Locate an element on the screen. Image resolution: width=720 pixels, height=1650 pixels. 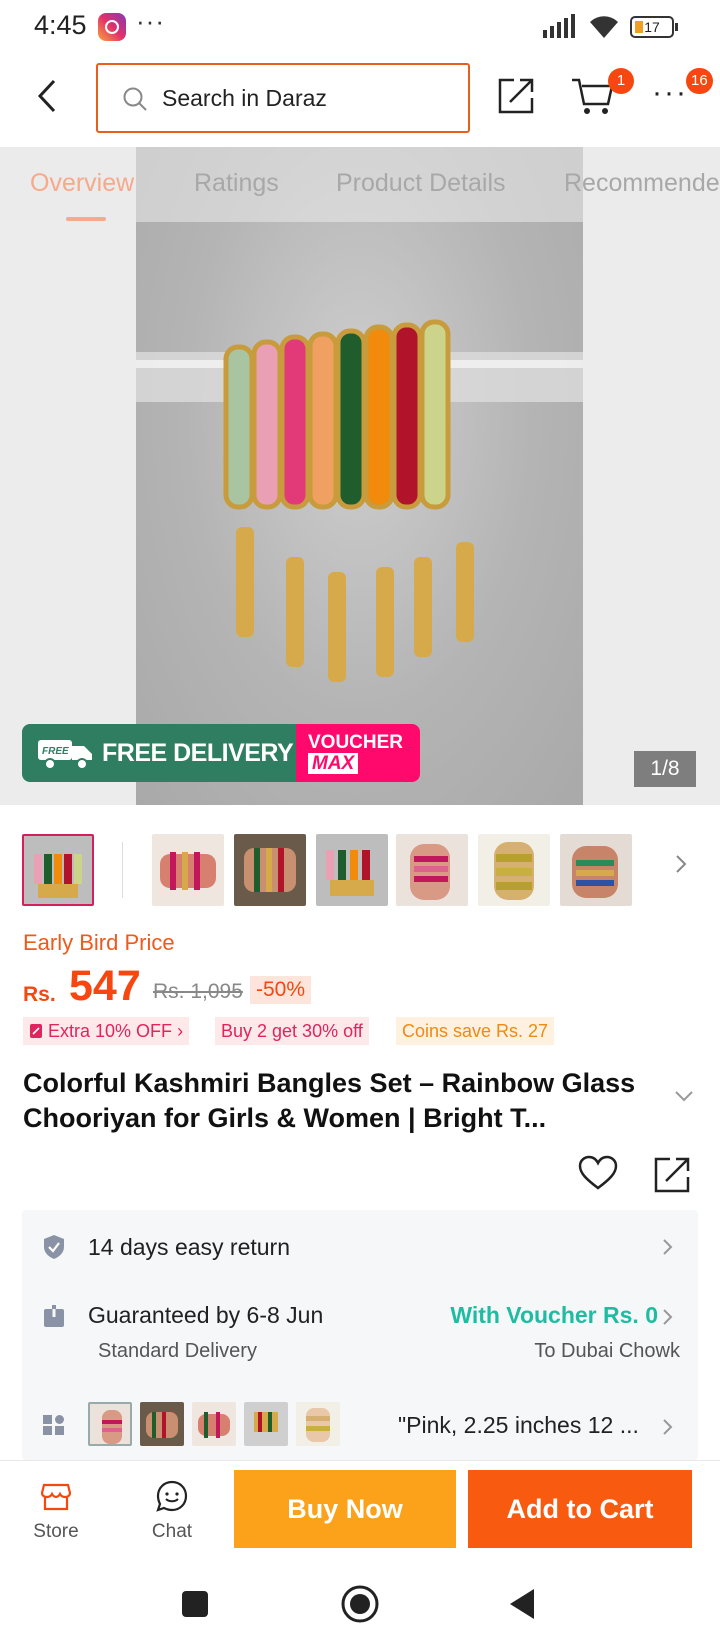
store-label: Store is located at coordinates (56, 1531).